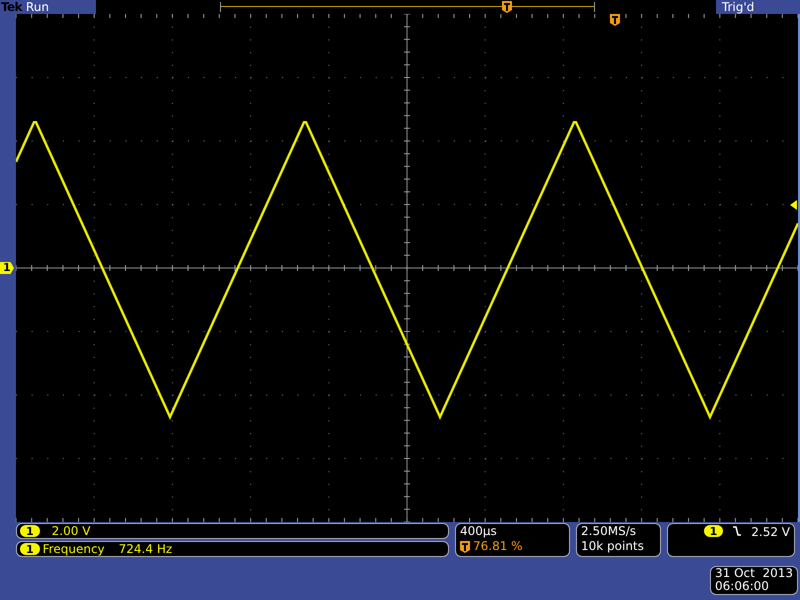  Describe the element at coordinates (479, 531) in the screenshot. I see `time-per-div: 400µs` at that location.